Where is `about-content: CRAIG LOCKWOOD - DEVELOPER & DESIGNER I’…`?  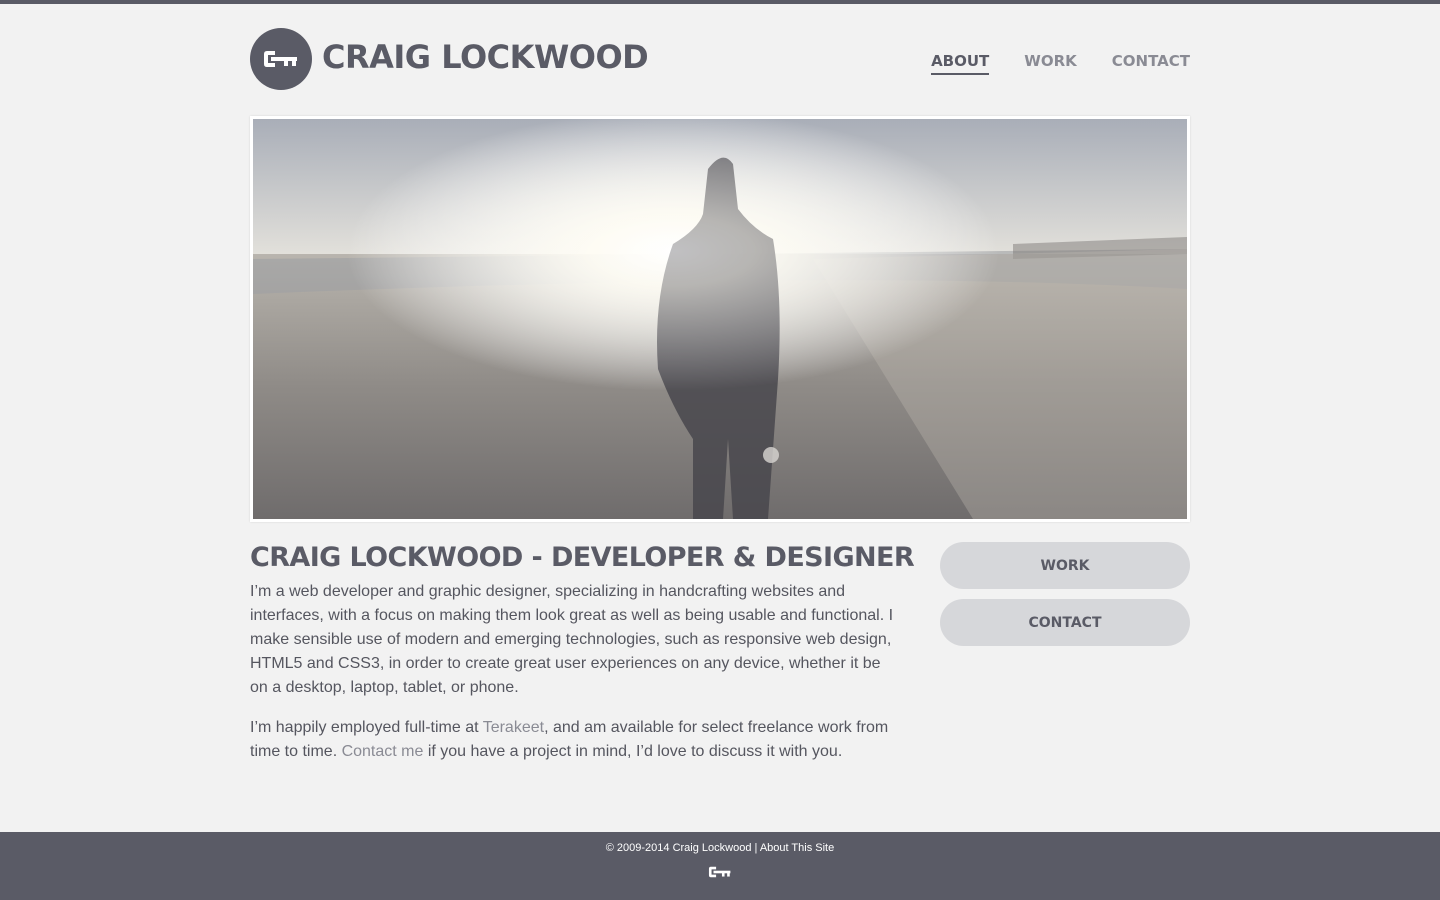
about-content: CRAIG LOCKWOOD - DEVELOPER & DESIGNER I’… is located at coordinates (582, 652).